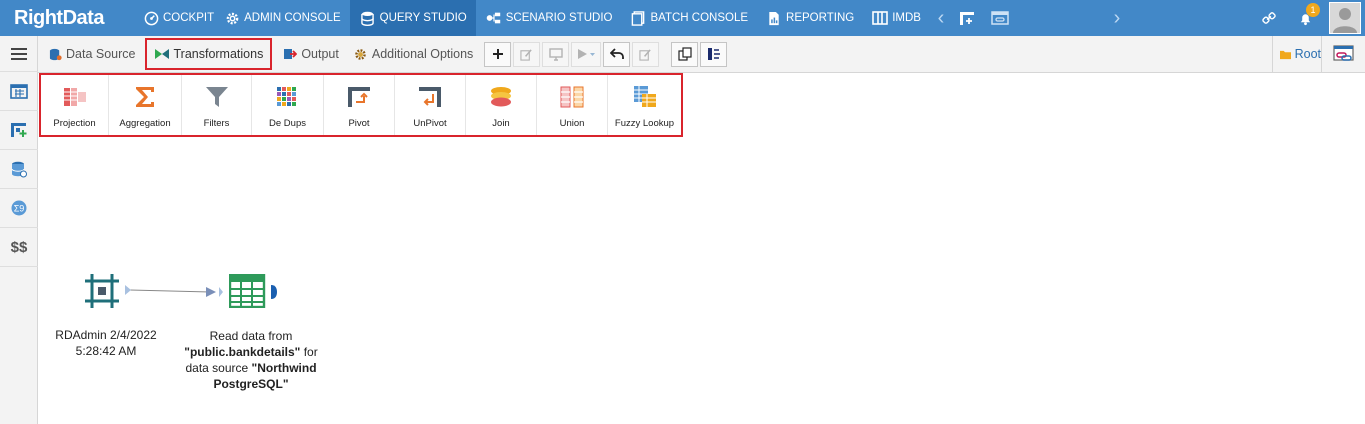 Image resolution: width=1365 pixels, height=424 pixels. Describe the element at coordinates (217, 97) in the screenshot. I see `filter-icon` at that location.